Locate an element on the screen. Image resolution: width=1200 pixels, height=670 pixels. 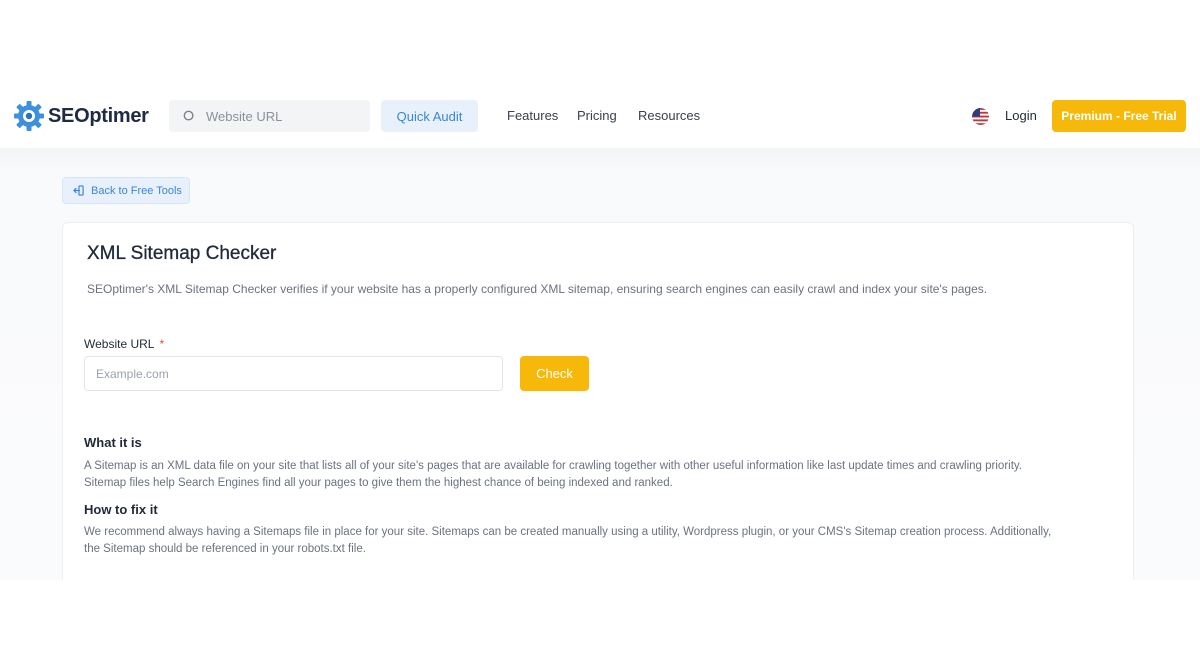
quick-audit-button: Quick Audit is located at coordinates (429, 116).